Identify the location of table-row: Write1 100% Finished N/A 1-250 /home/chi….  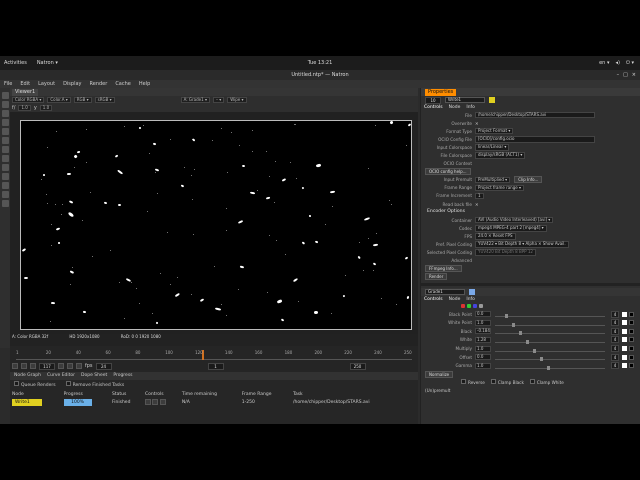
(214, 402).